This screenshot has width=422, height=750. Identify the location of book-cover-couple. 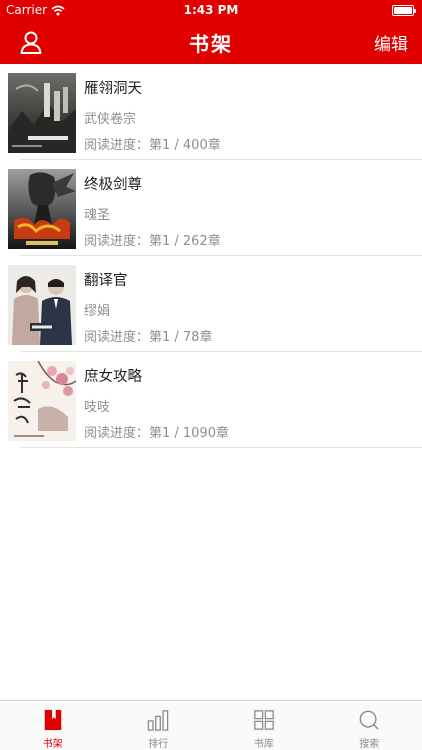
(42, 305).